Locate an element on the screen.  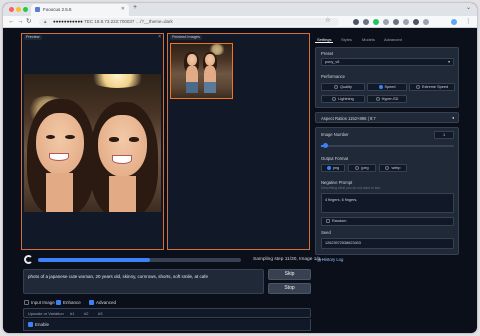
menu-kebab-icon: ⋮ is located at coordinates (468, 22).